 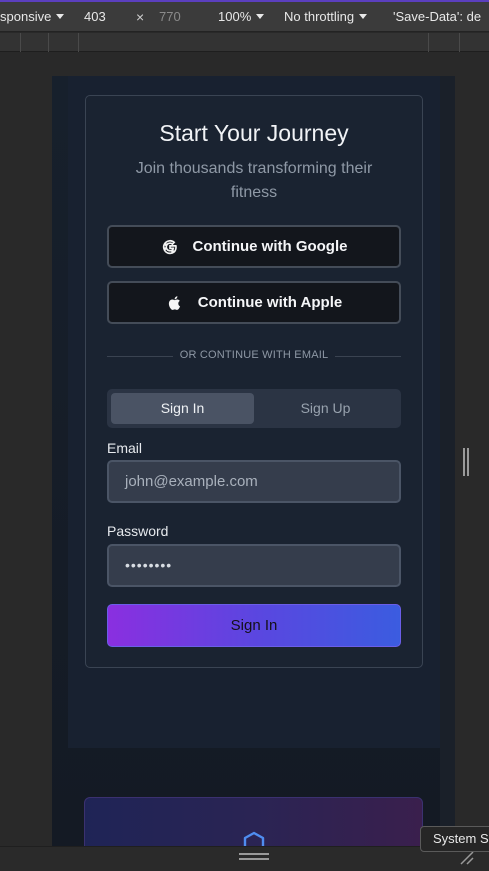 What do you see at coordinates (174, 302) in the screenshot?
I see `apple-icon` at bounding box center [174, 302].